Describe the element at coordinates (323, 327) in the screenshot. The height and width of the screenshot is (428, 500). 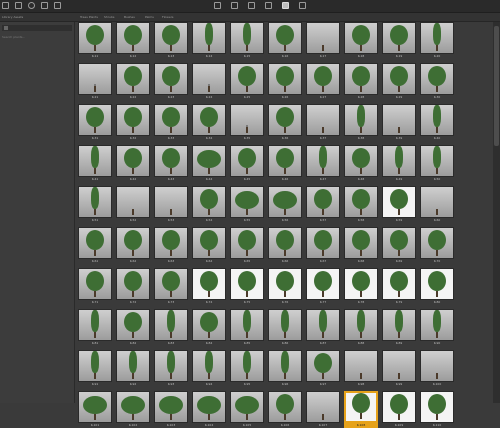
I see `asset-tile: K-87` at that location.